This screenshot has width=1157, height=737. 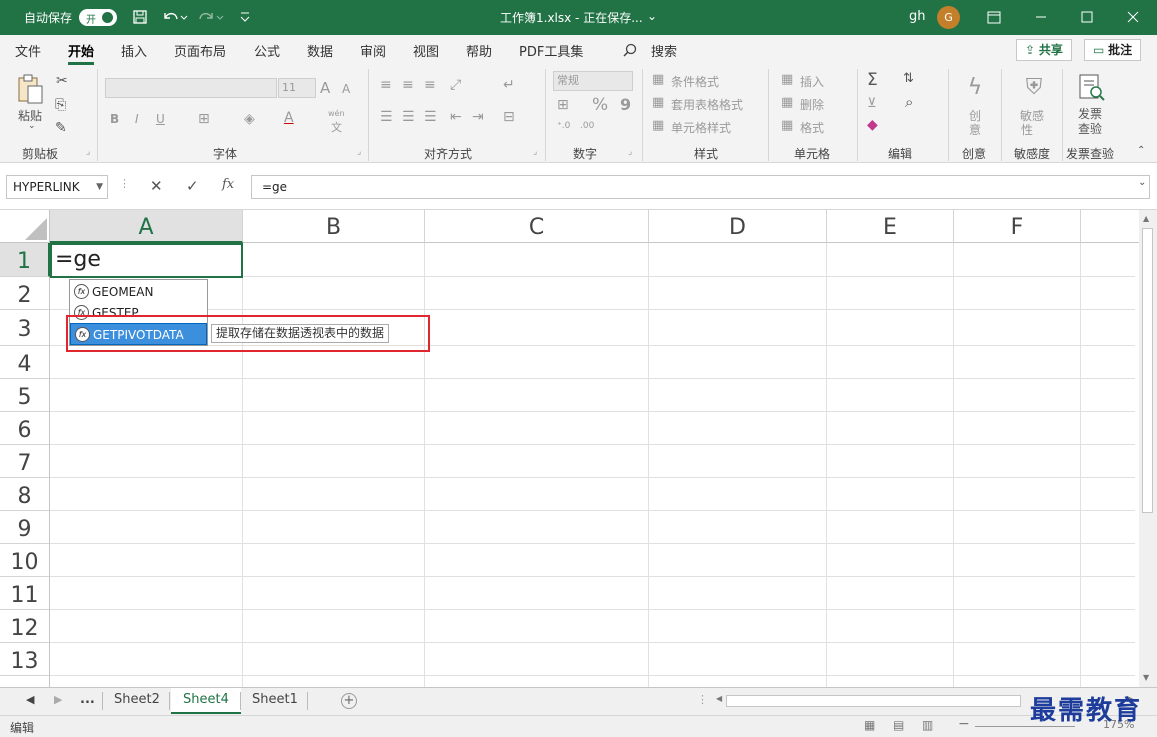 What do you see at coordinates (1017, 226) in the screenshot?
I see `column-header-f: F` at bounding box center [1017, 226].